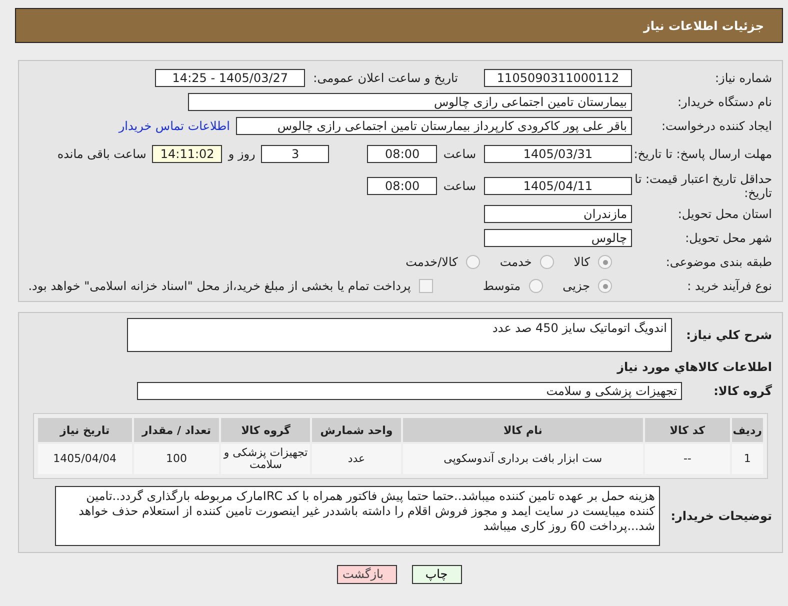 The height and width of the screenshot is (606, 788). What do you see at coordinates (357, 516) in the screenshot?
I see `notes-field: هزینه حمل بر عهده تامین کننده میباشد..حتما حتما پیش فاکتور همراه با کد IRCمارک مربوطه بارگذاری گردد..تامین کننده میبایست در سایت ایمد و مجوز فروش اقلام را داشته باشددر غیر اینصورت تامین کننده از استعلام حذف خواهد شد...پرداخت 60 روز کاری میباشد` at bounding box center [357, 516].